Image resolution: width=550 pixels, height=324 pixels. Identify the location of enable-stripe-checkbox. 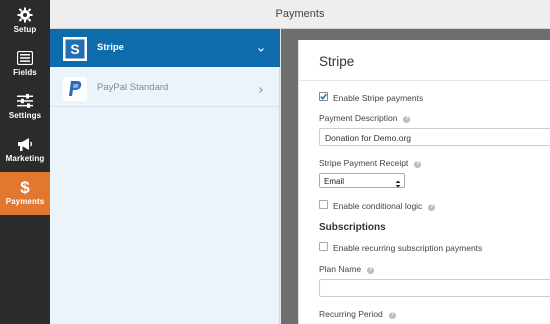
(323, 96).